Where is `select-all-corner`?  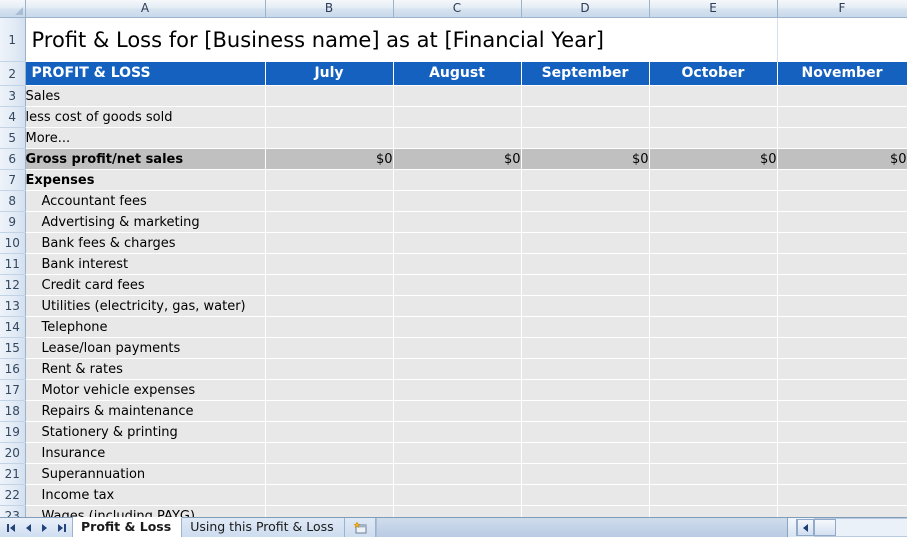 select-all-corner is located at coordinates (13, 9).